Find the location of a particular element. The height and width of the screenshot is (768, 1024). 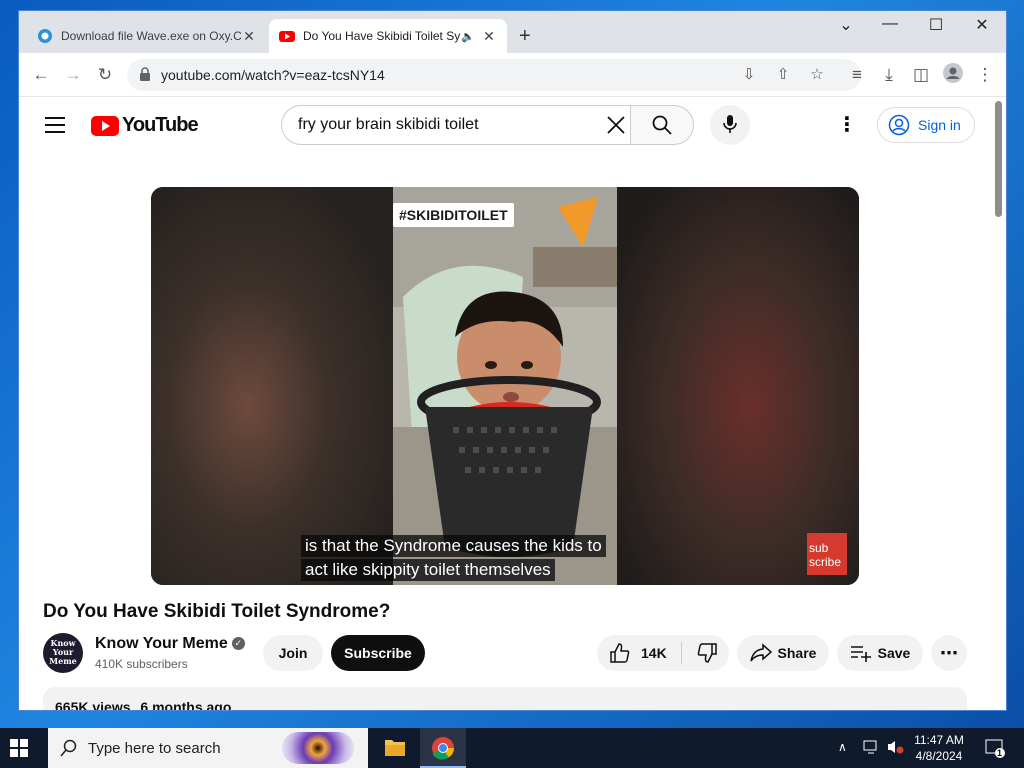

bookmark-star-icon: ☆ is located at coordinates (817, 75).